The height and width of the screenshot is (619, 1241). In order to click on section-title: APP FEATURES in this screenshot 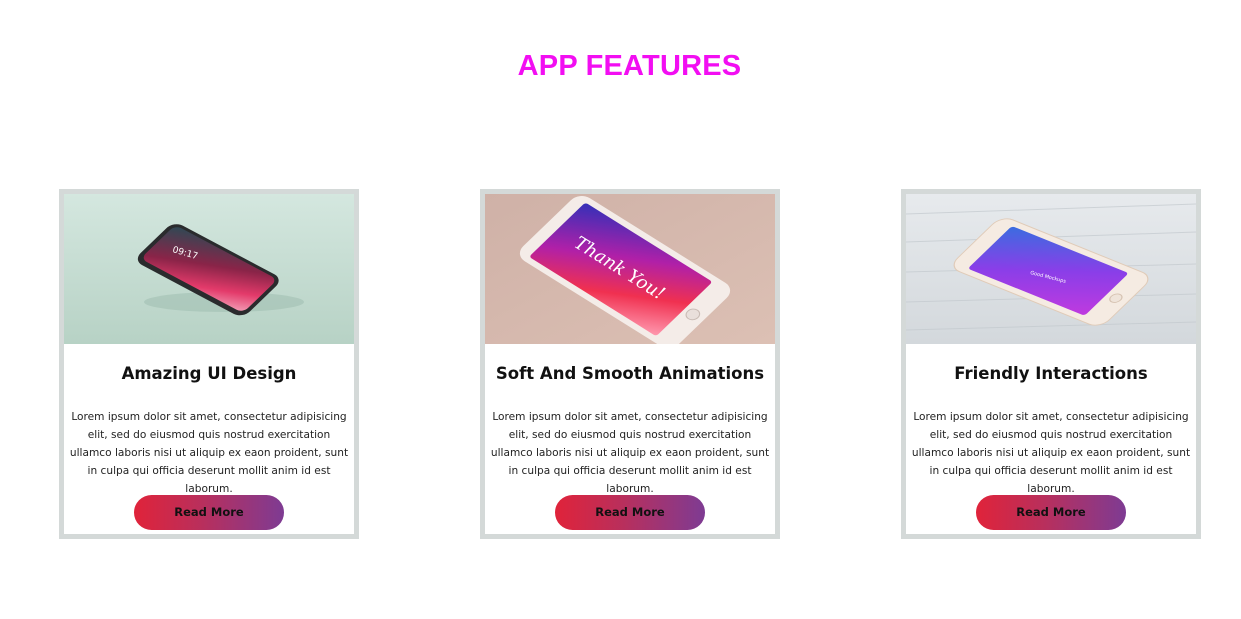, I will do `click(629, 66)`.